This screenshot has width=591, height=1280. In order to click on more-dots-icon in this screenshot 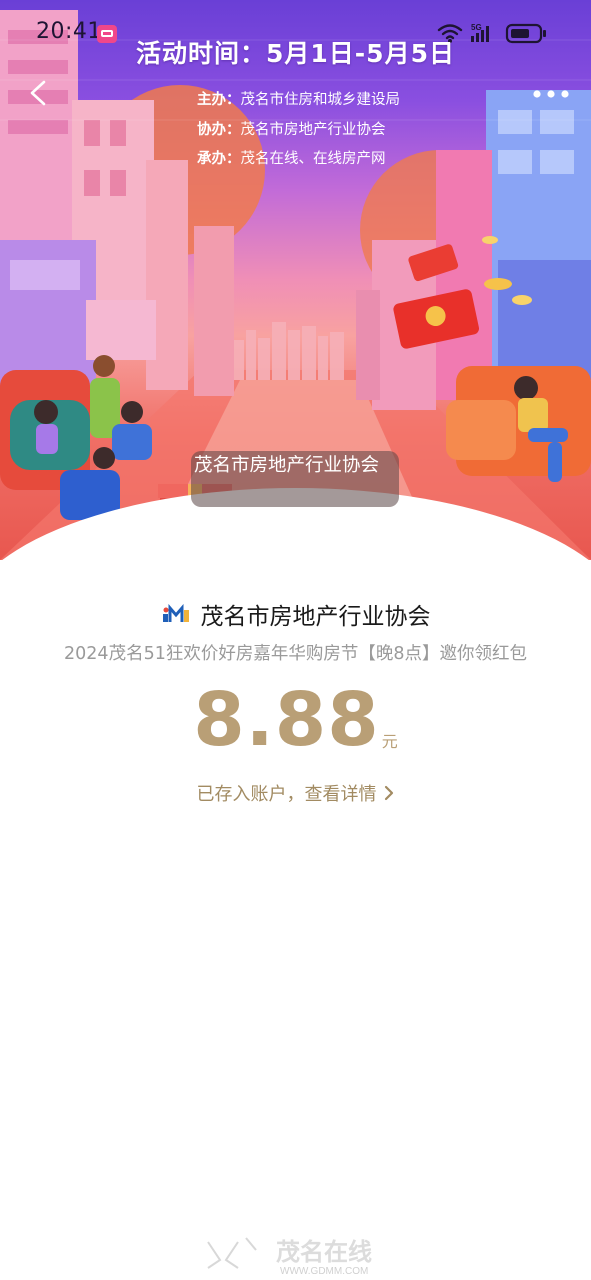, I will do `click(551, 94)`.